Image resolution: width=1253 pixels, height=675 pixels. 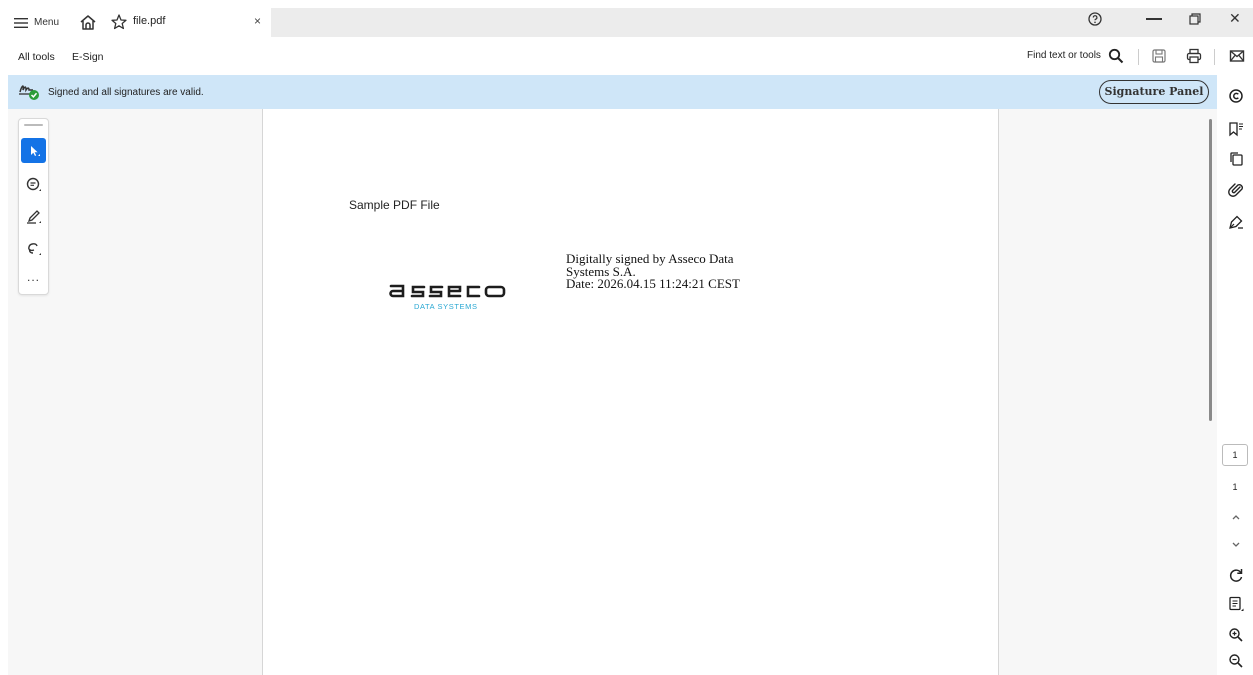 What do you see at coordinates (29, 91) in the screenshot?
I see `signature-valid-icon` at bounding box center [29, 91].